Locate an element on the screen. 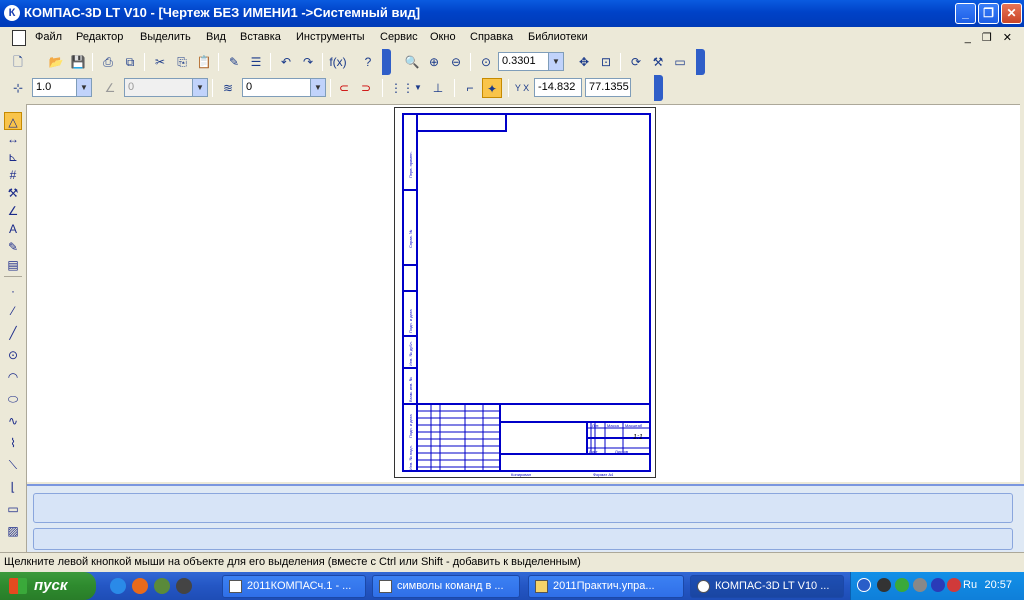  parametric-icon: ✦ is located at coordinates (492, 88).